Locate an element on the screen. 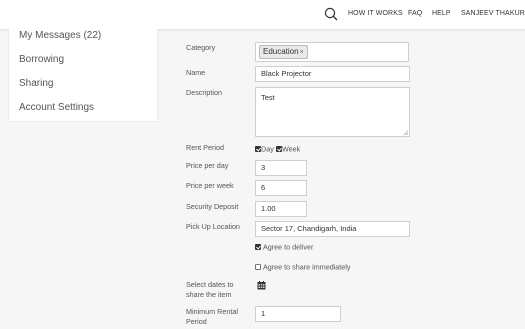 The width and height of the screenshot is (525, 329). agree-deliver-label: Agree to deliver is located at coordinates (288, 247).